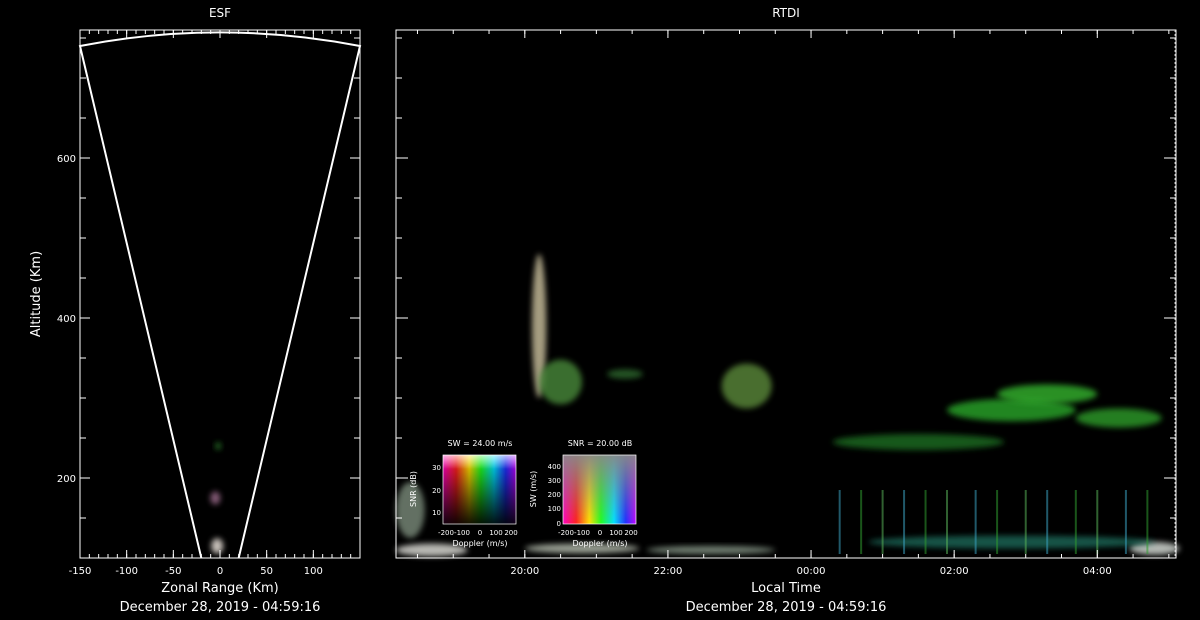 The width and height of the screenshot is (1200, 620). I want to click on rtdi-caption: December 28, 2019 - 04:59:16, so click(786, 607).